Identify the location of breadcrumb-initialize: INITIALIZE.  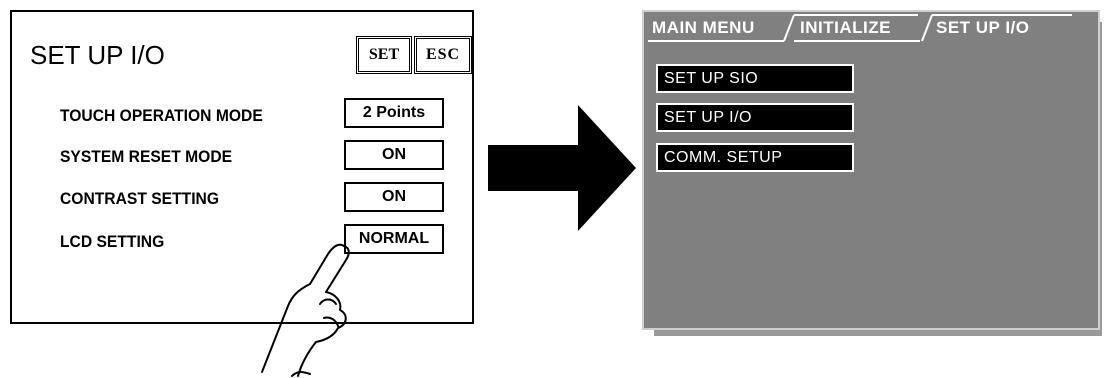
(845, 28).